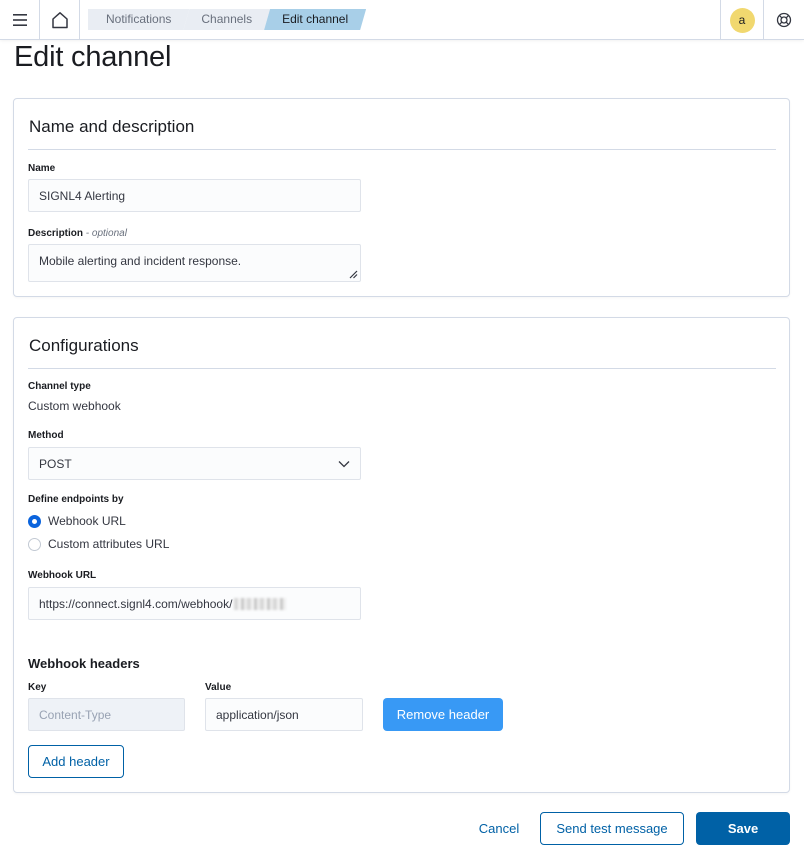 The width and height of the screenshot is (804, 856). Describe the element at coordinates (76, 499) in the screenshot. I see `endpoints-label: Define endpoints by` at that location.